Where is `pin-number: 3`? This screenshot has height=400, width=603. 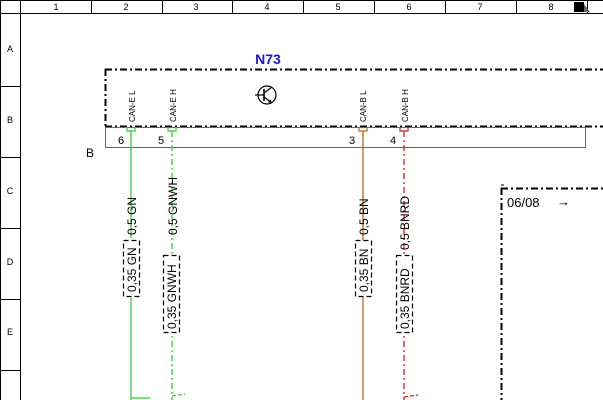
pin-number: 3 is located at coordinates (352, 141).